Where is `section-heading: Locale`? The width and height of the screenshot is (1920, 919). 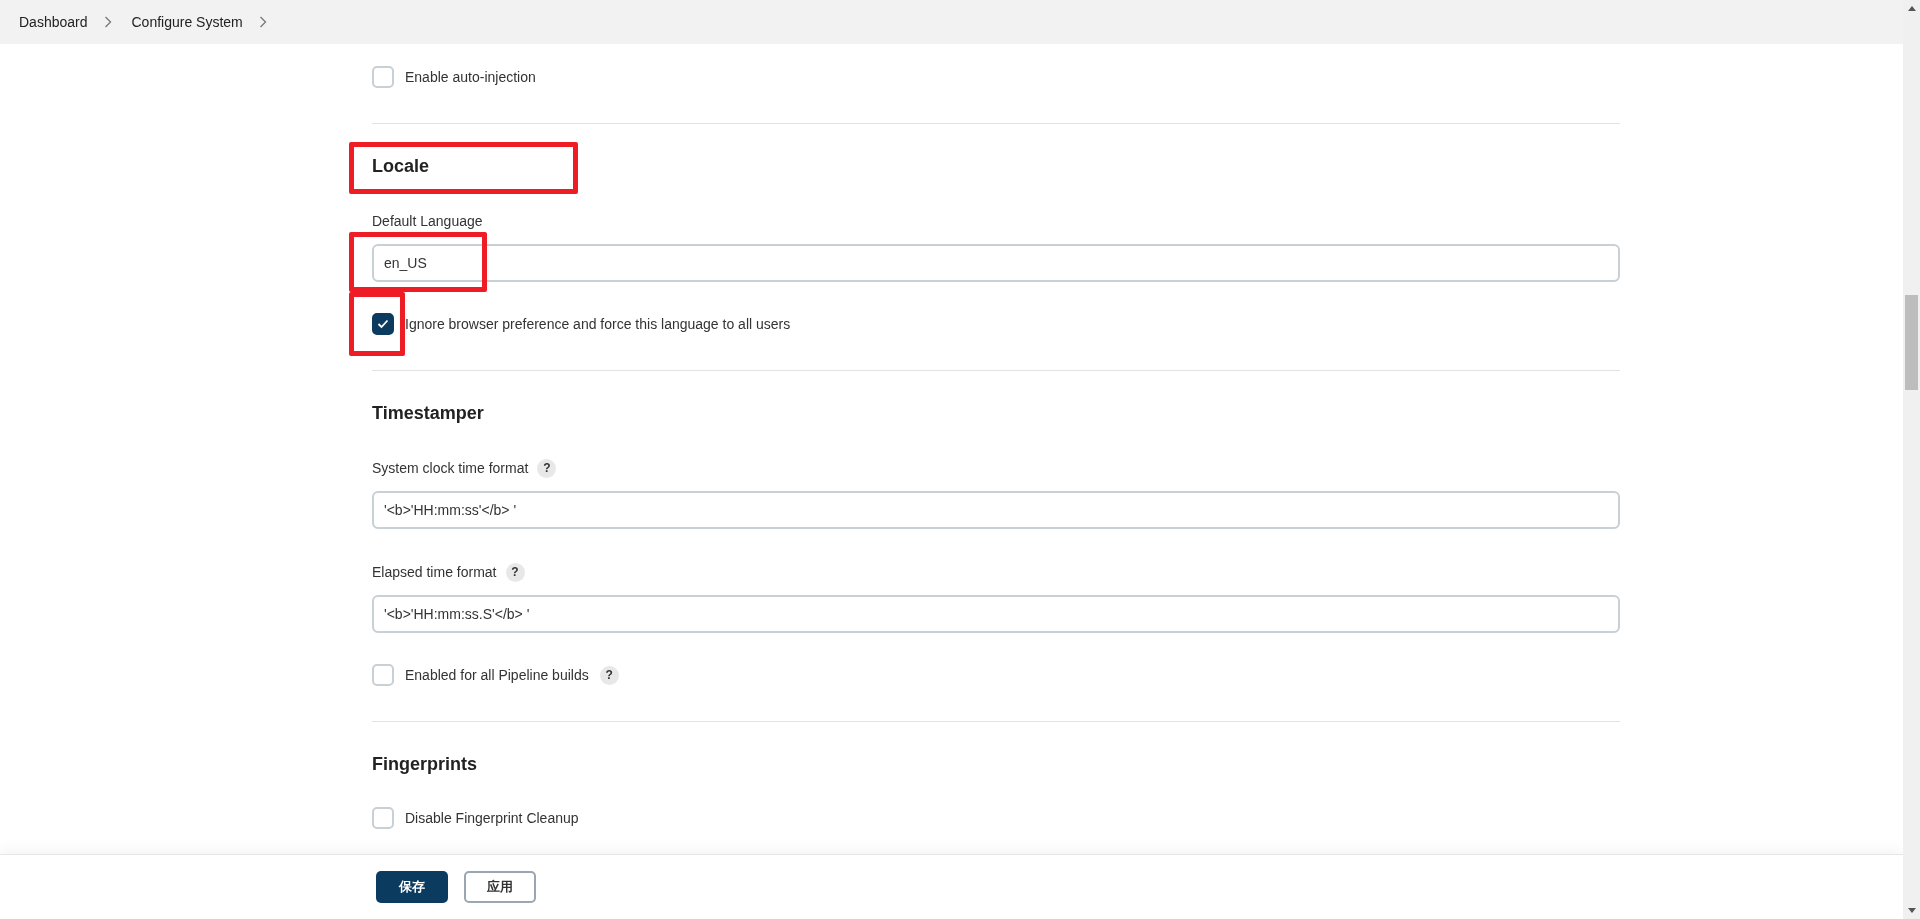
section-heading: Locale is located at coordinates (401, 166).